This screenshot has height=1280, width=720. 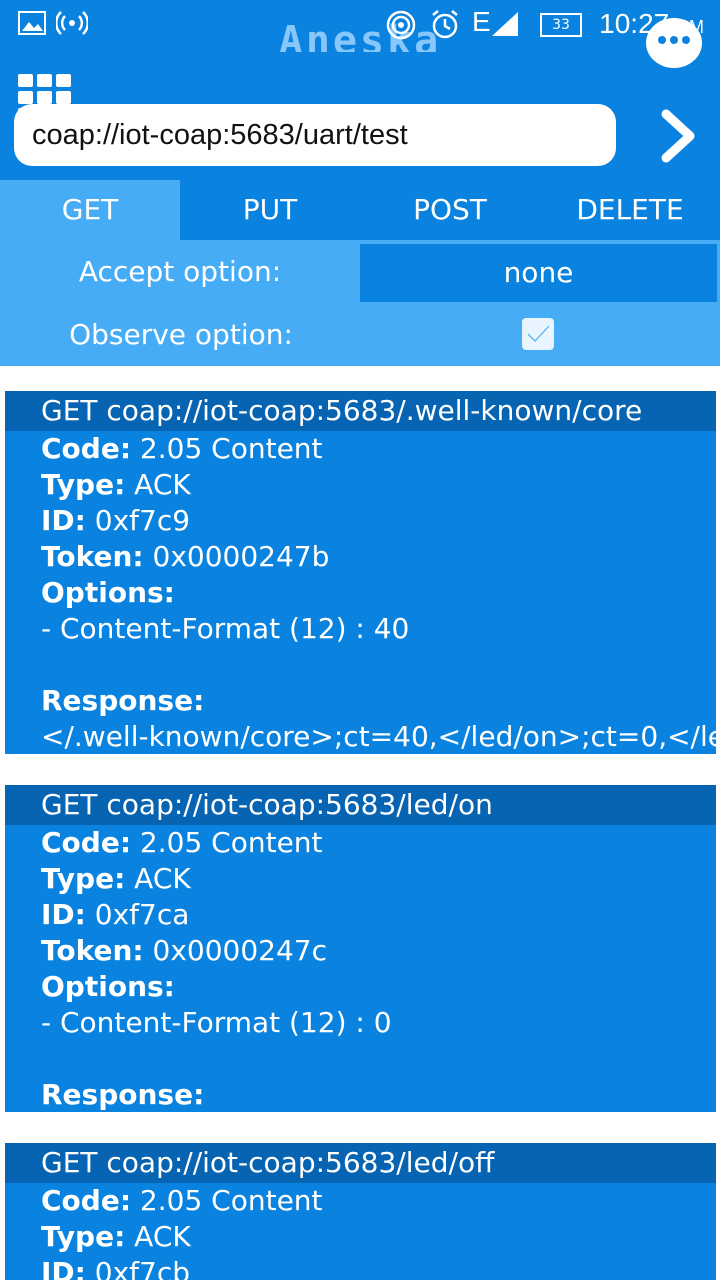 I want to click on app-header: coap://iot-coap:5683/uart/test, so click(x=360, y=99).